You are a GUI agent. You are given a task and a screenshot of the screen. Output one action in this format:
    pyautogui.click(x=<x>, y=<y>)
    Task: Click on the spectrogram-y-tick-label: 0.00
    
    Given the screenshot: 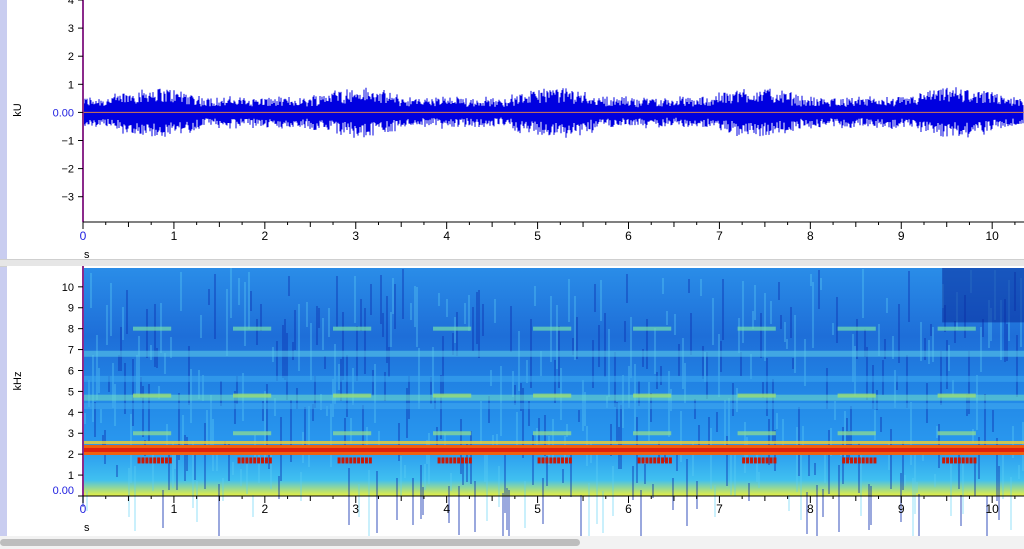 What is the action you would take?
    pyautogui.click(x=63, y=491)
    